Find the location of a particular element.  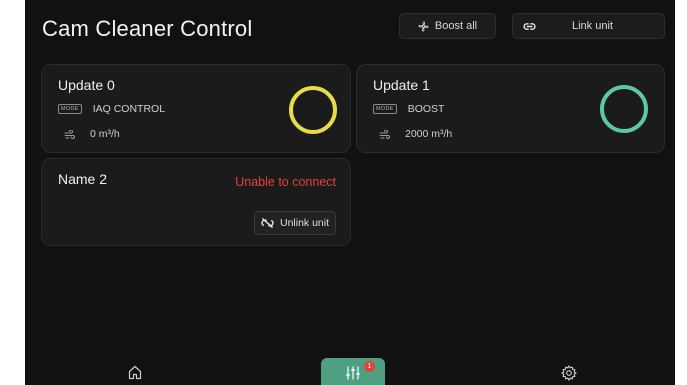

page-title: Cam Cleaner Control is located at coordinates (147, 28).